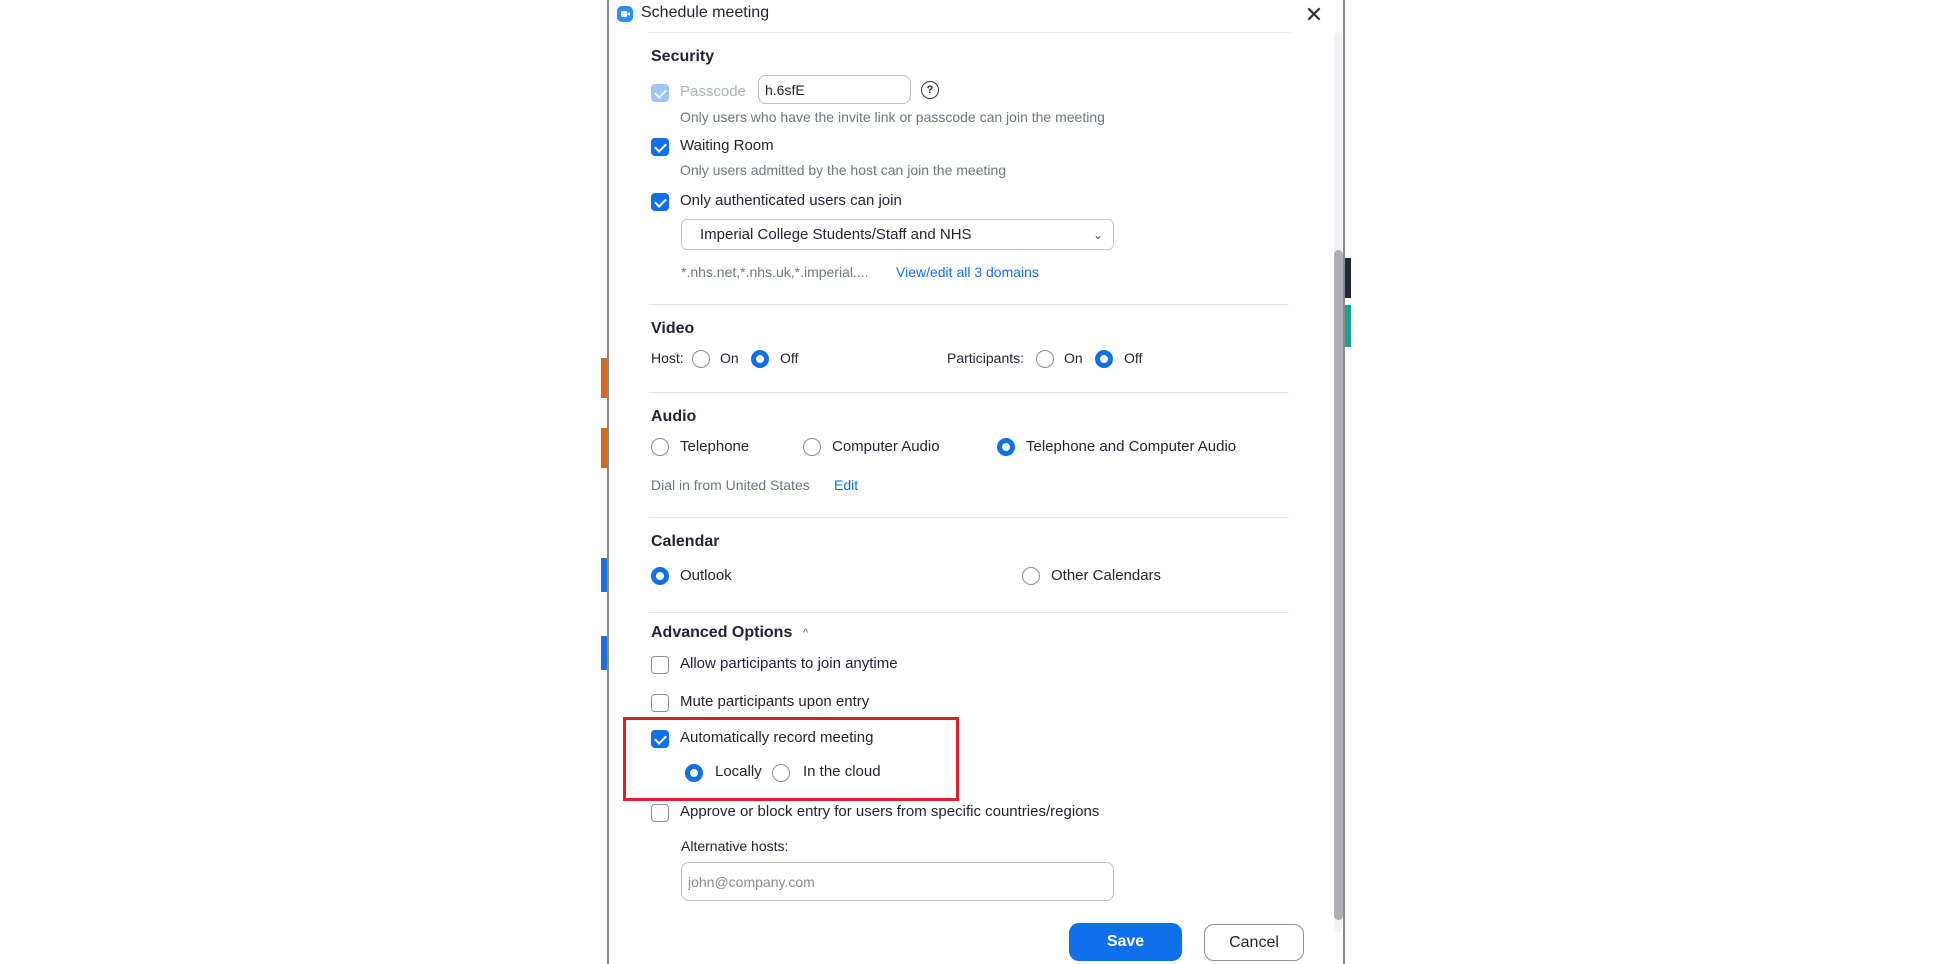 This screenshot has width=1934, height=964. I want to click on video-heading: Video, so click(673, 328).